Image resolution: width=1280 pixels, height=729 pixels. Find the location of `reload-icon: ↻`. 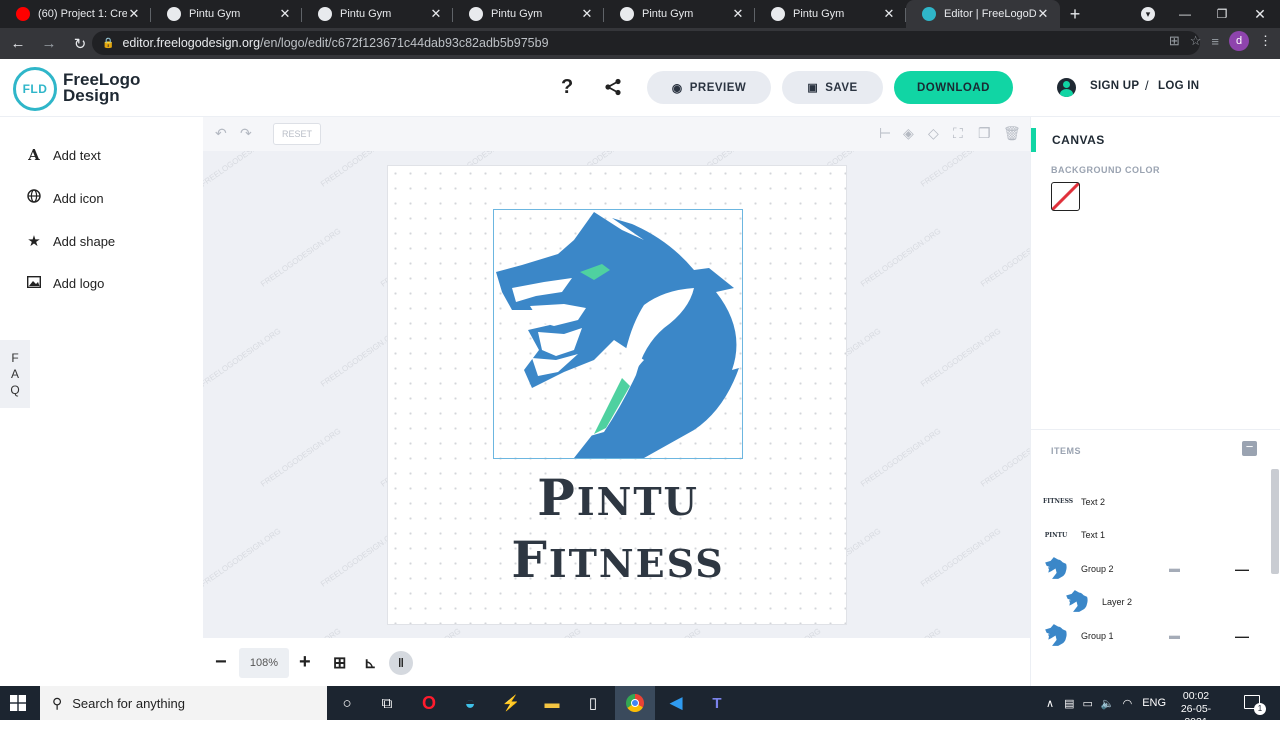

reload-icon: ↻ is located at coordinates (80, 44).